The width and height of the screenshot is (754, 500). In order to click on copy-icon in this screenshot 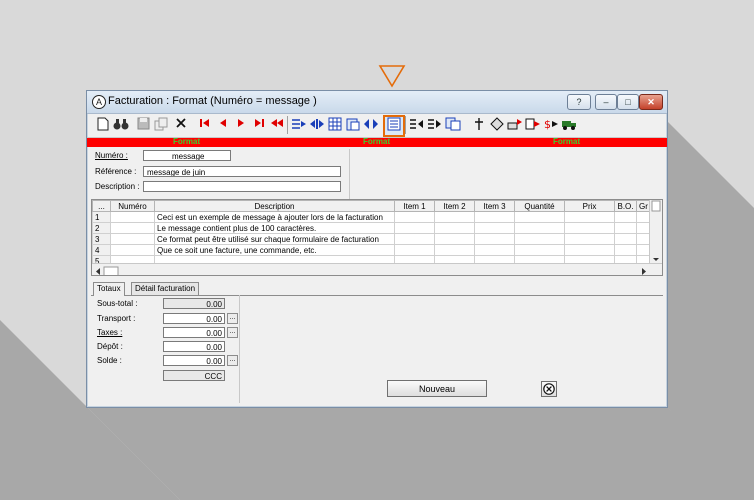, I will do `click(161, 125)`.